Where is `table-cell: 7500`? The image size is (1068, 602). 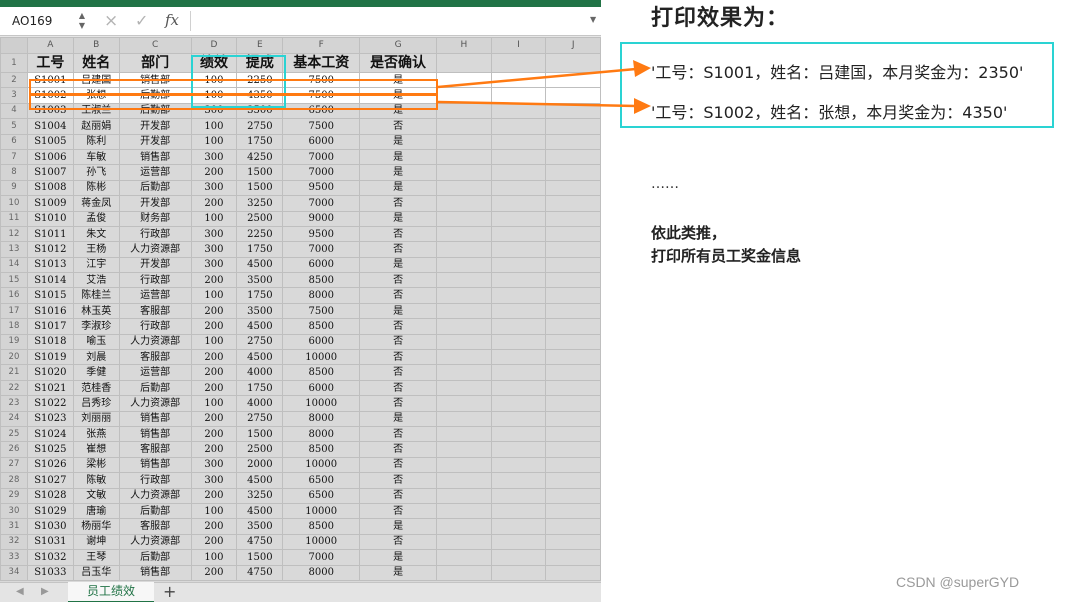 table-cell: 7500 is located at coordinates (321, 311).